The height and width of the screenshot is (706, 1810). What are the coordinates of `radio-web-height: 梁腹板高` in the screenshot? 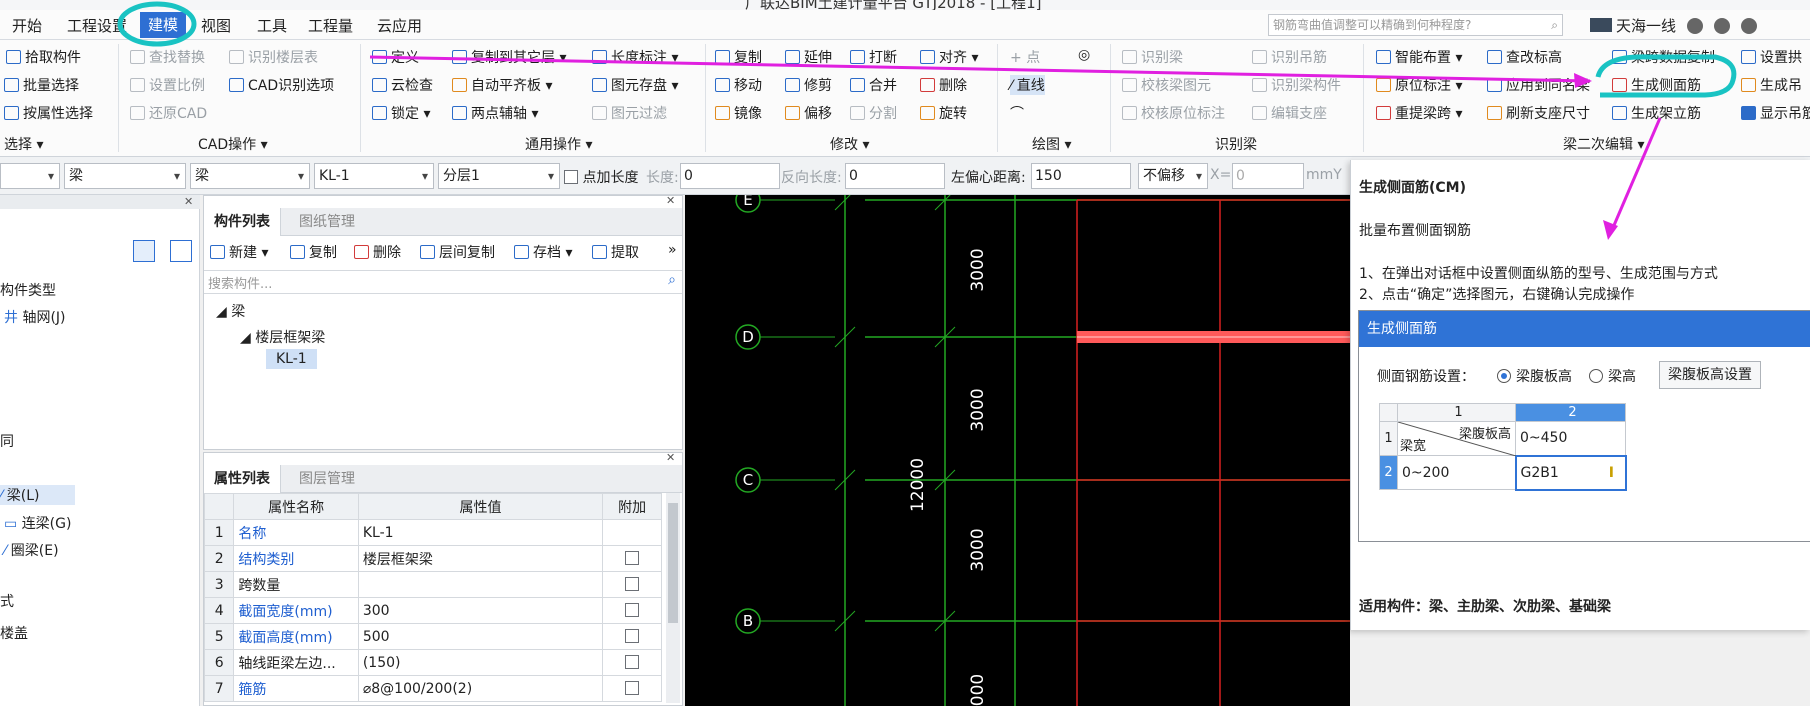 It's located at (1534, 376).